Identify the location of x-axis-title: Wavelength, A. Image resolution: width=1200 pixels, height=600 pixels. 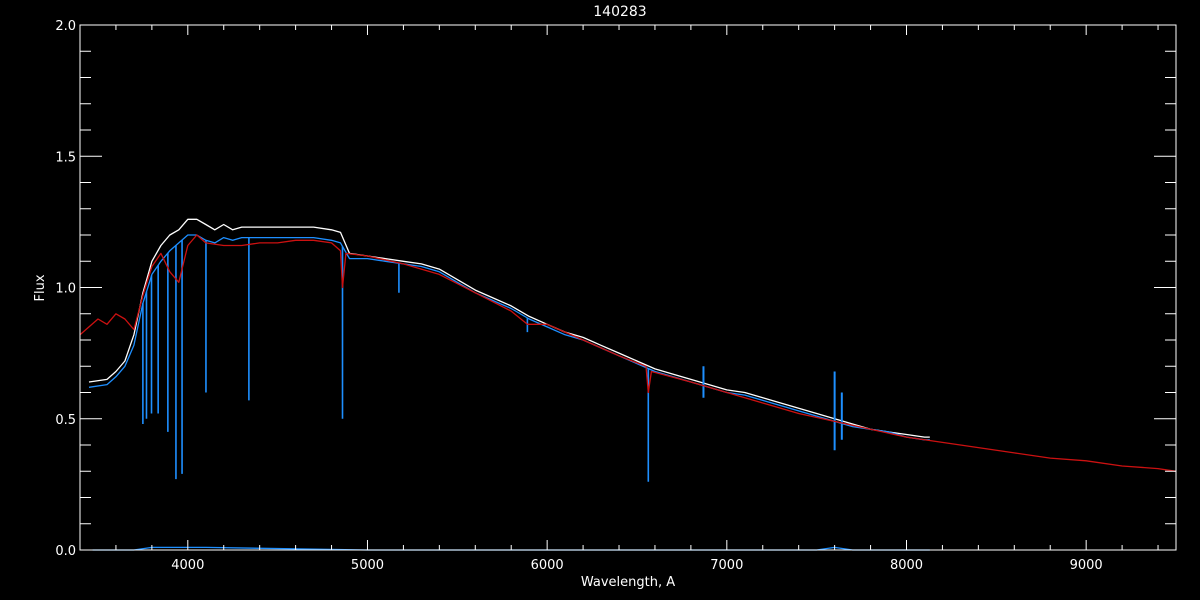
(628, 582).